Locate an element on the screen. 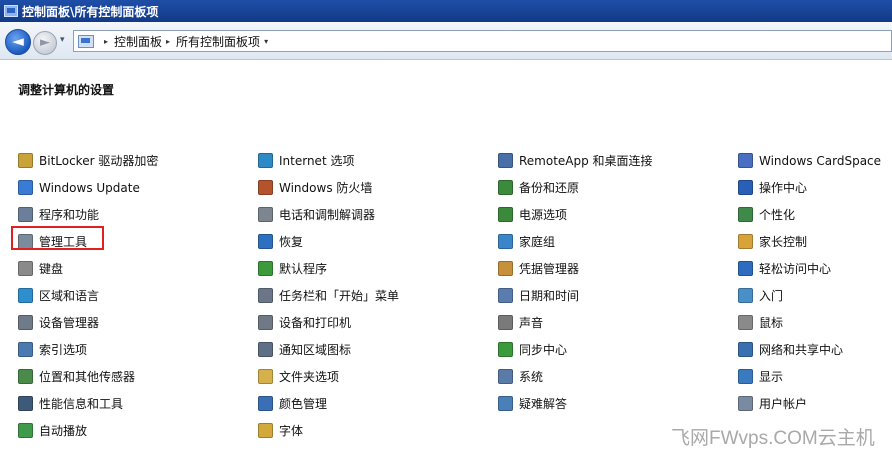  control-panel-item: 用户帐户 is located at coordinates (815, 403).